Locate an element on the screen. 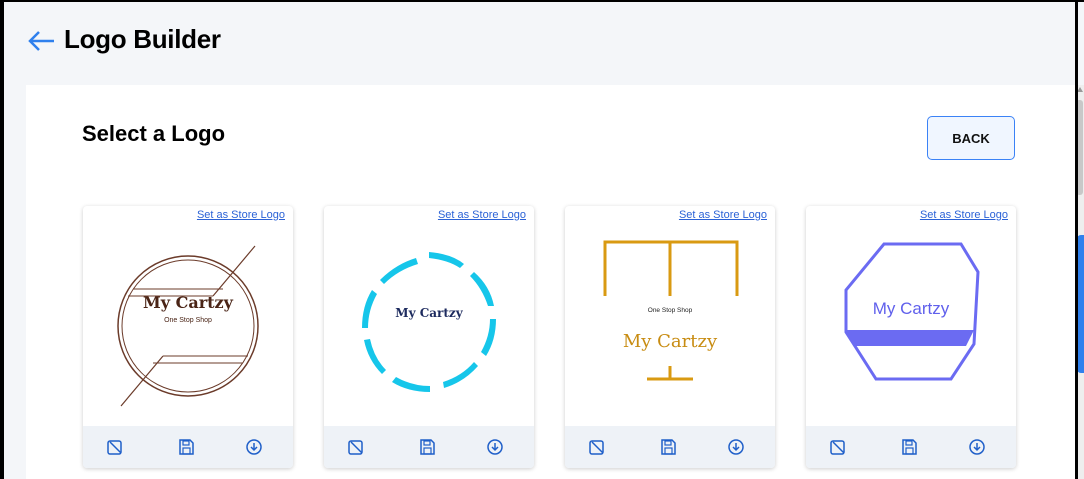 The image size is (1084, 479). logo-preview-frame is located at coordinates (671, 310).